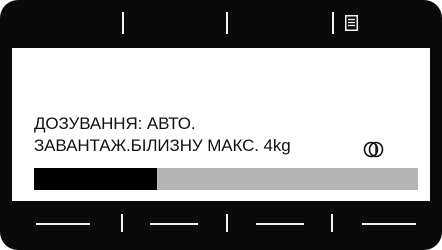 The height and width of the screenshot is (250, 442). What do you see at coordinates (115, 123) in the screenshot?
I see `dosing-status-text: ДОЗУВАННЯ: АВТО.` at bounding box center [115, 123].